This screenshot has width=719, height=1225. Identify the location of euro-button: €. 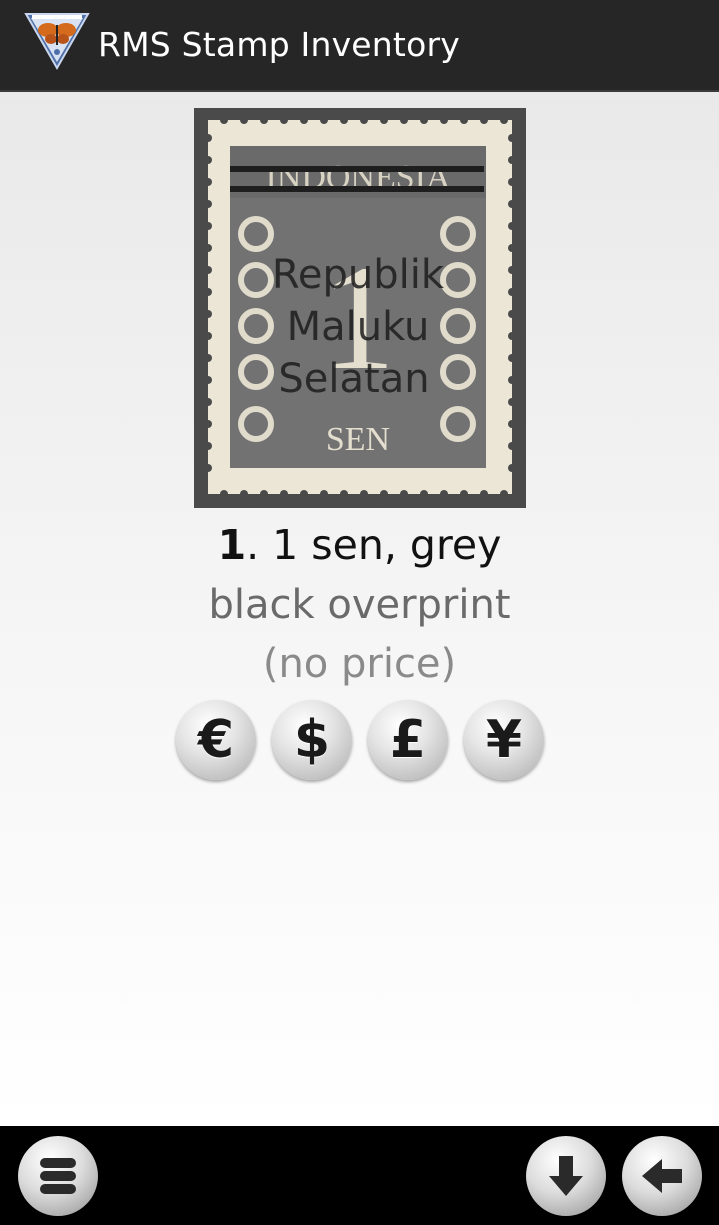
(216, 740).